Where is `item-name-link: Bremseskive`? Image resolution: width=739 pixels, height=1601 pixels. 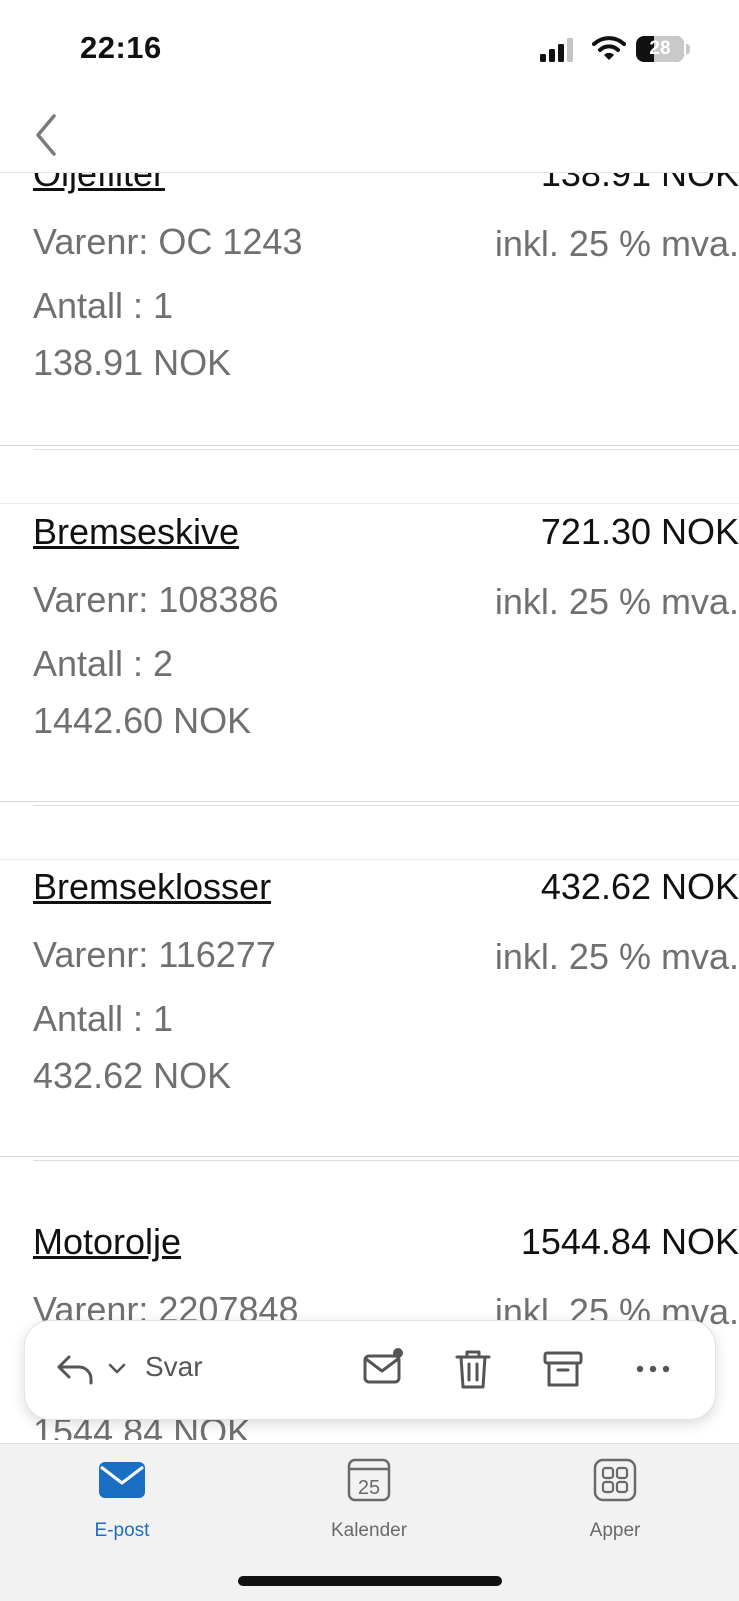 item-name-link: Bremseskive is located at coordinates (136, 532).